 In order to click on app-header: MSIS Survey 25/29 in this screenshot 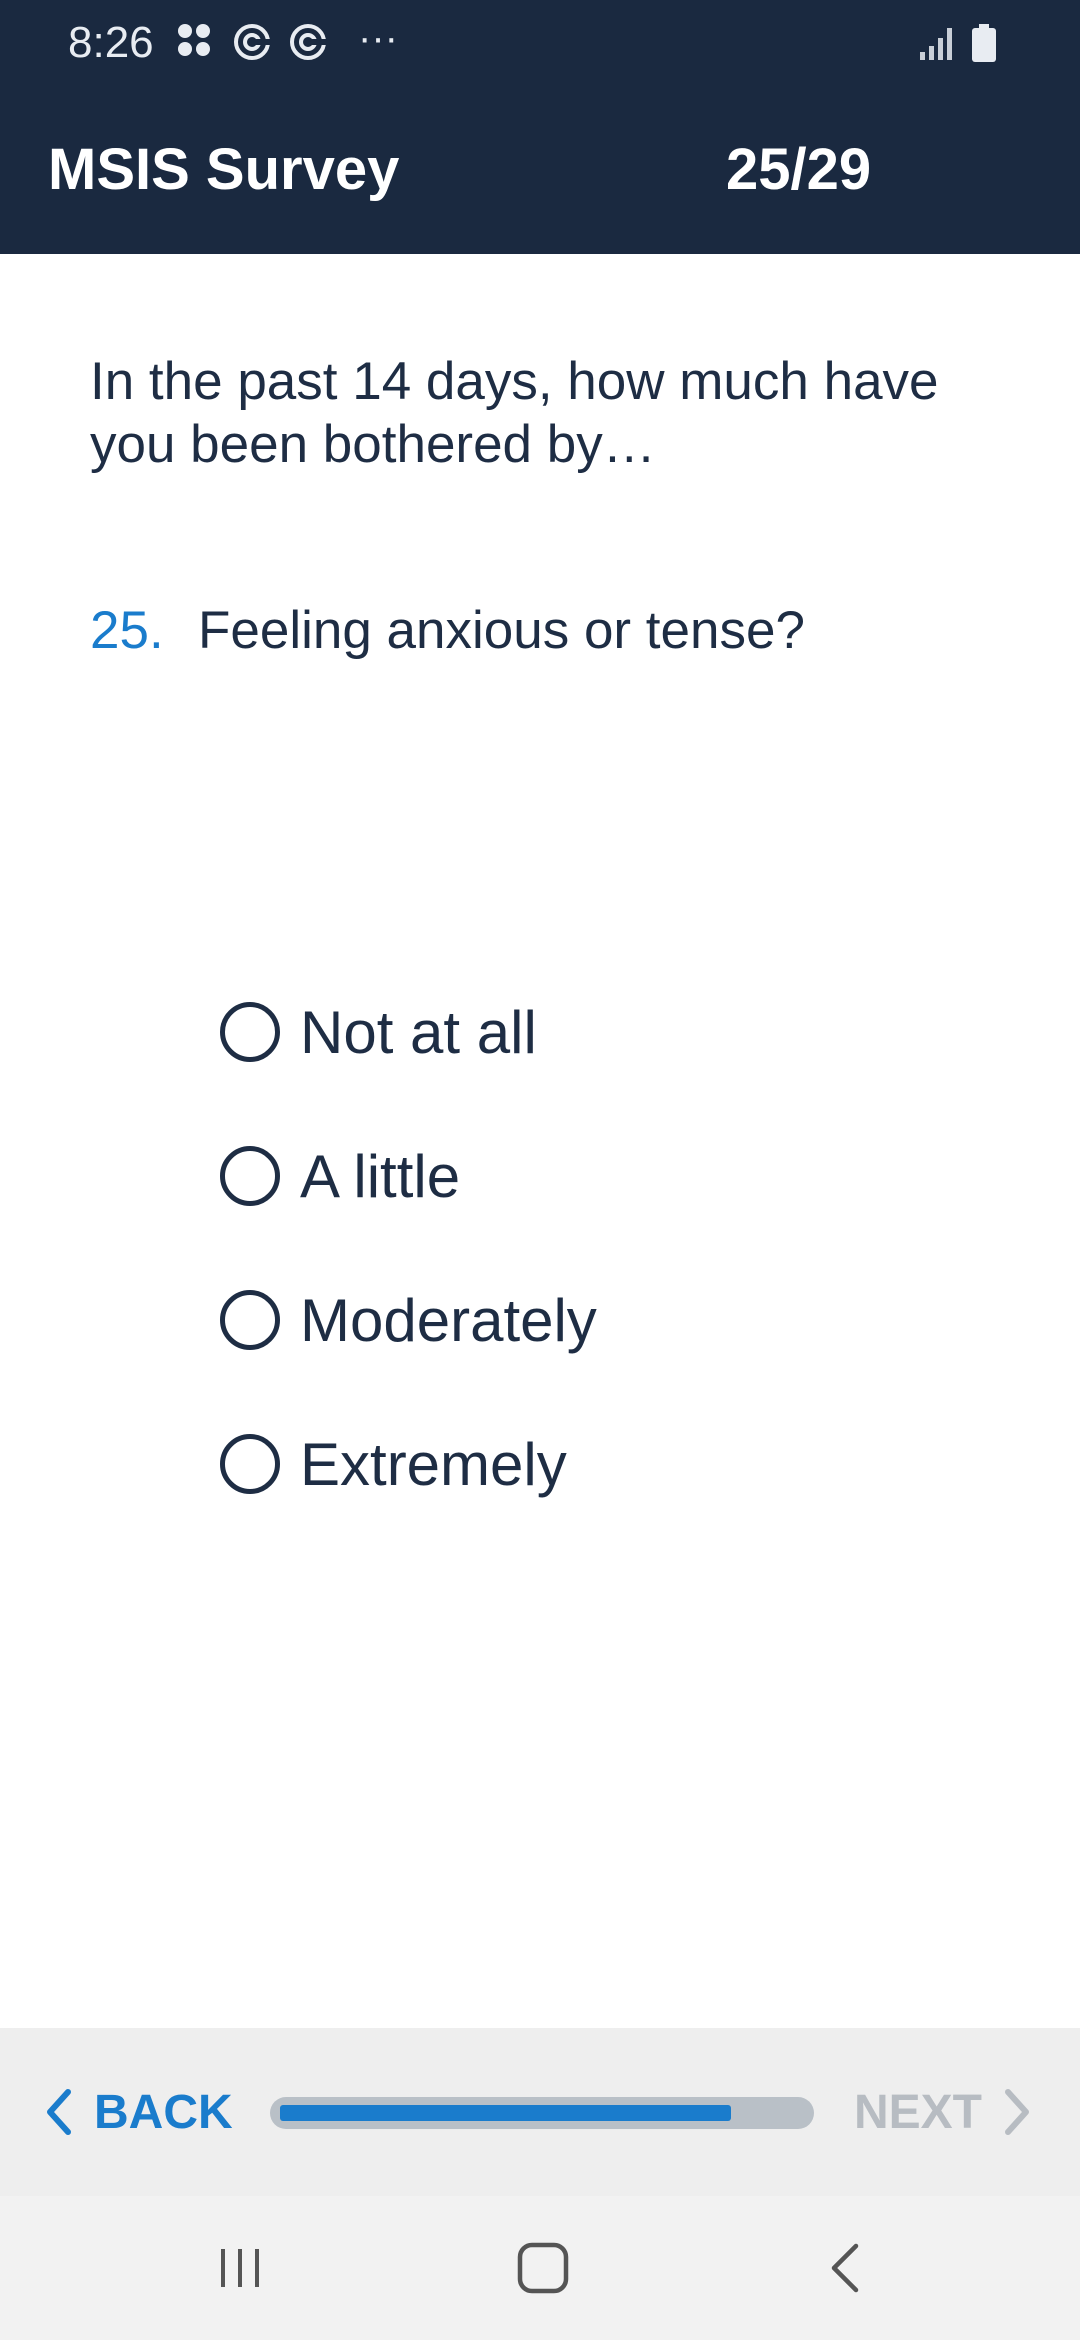, I will do `click(540, 169)`.